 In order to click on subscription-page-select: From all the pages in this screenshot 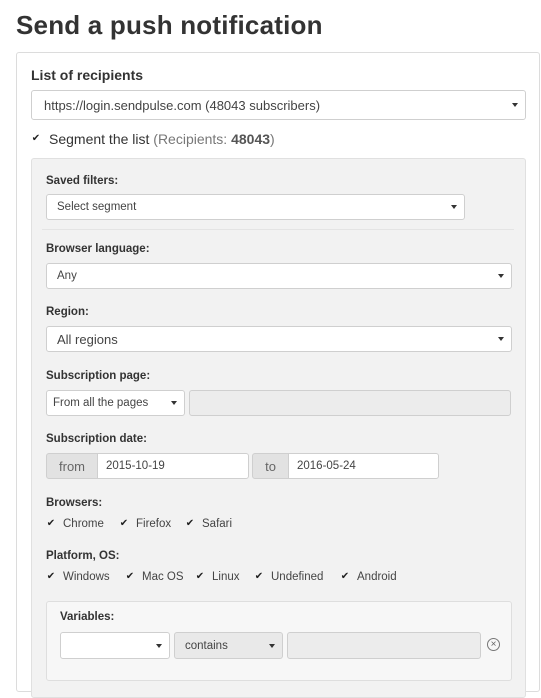, I will do `click(115, 403)`.